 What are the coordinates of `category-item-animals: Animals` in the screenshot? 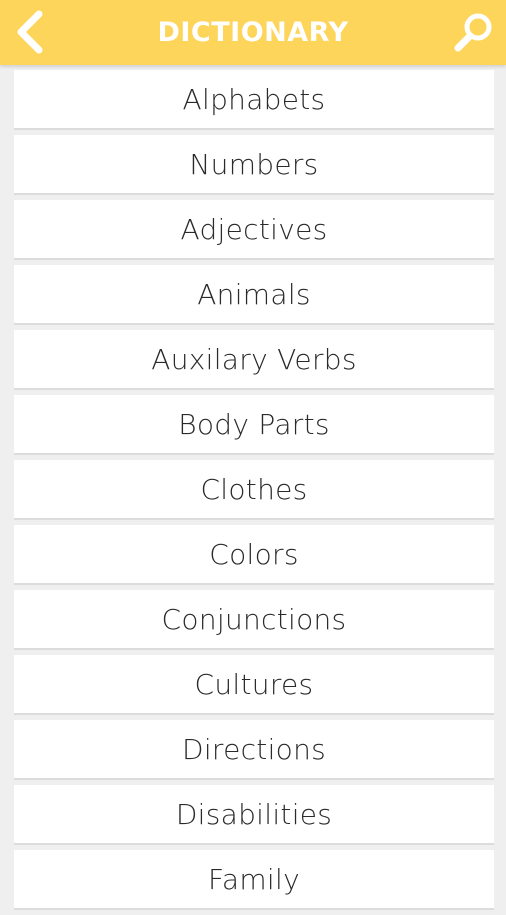 It's located at (254, 294).